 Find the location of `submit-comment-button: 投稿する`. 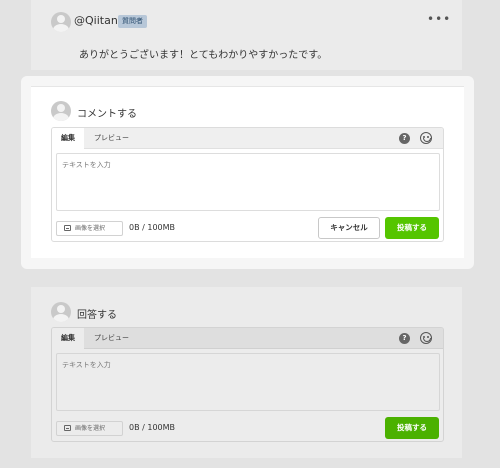

submit-comment-button: 投稿する is located at coordinates (412, 228).